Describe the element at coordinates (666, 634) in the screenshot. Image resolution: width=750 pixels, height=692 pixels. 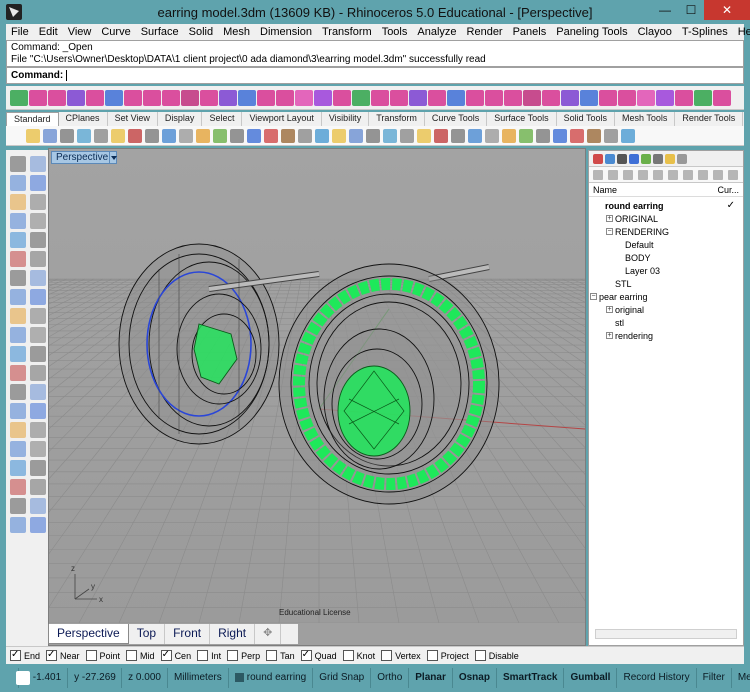
I see `panel-horizontal-scrollbar` at that location.